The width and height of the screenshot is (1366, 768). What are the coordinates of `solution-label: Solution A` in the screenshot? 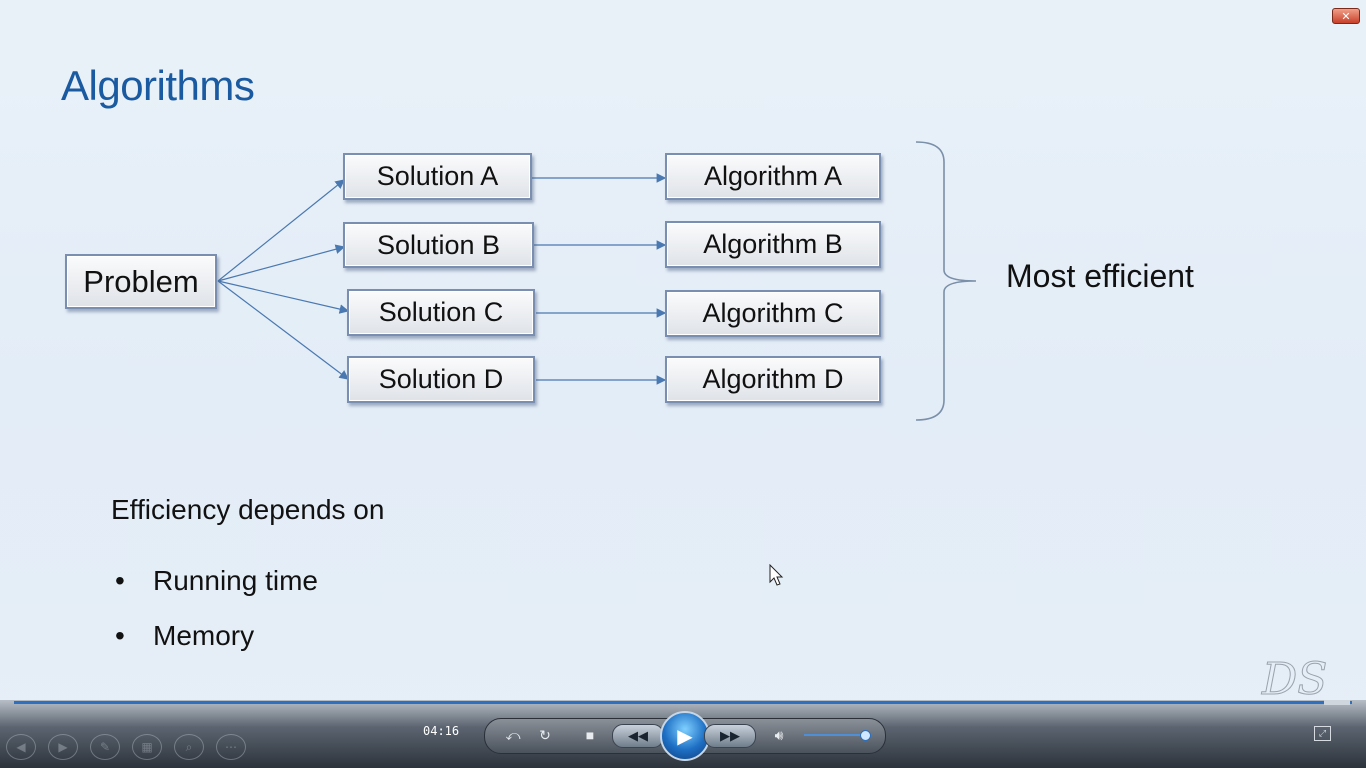 It's located at (437, 176).